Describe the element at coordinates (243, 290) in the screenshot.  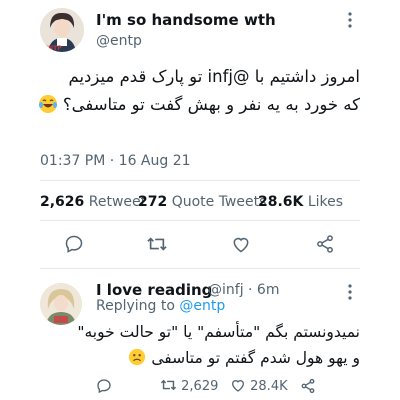
I see `reply-handle-time: @infj · 6m` at that location.